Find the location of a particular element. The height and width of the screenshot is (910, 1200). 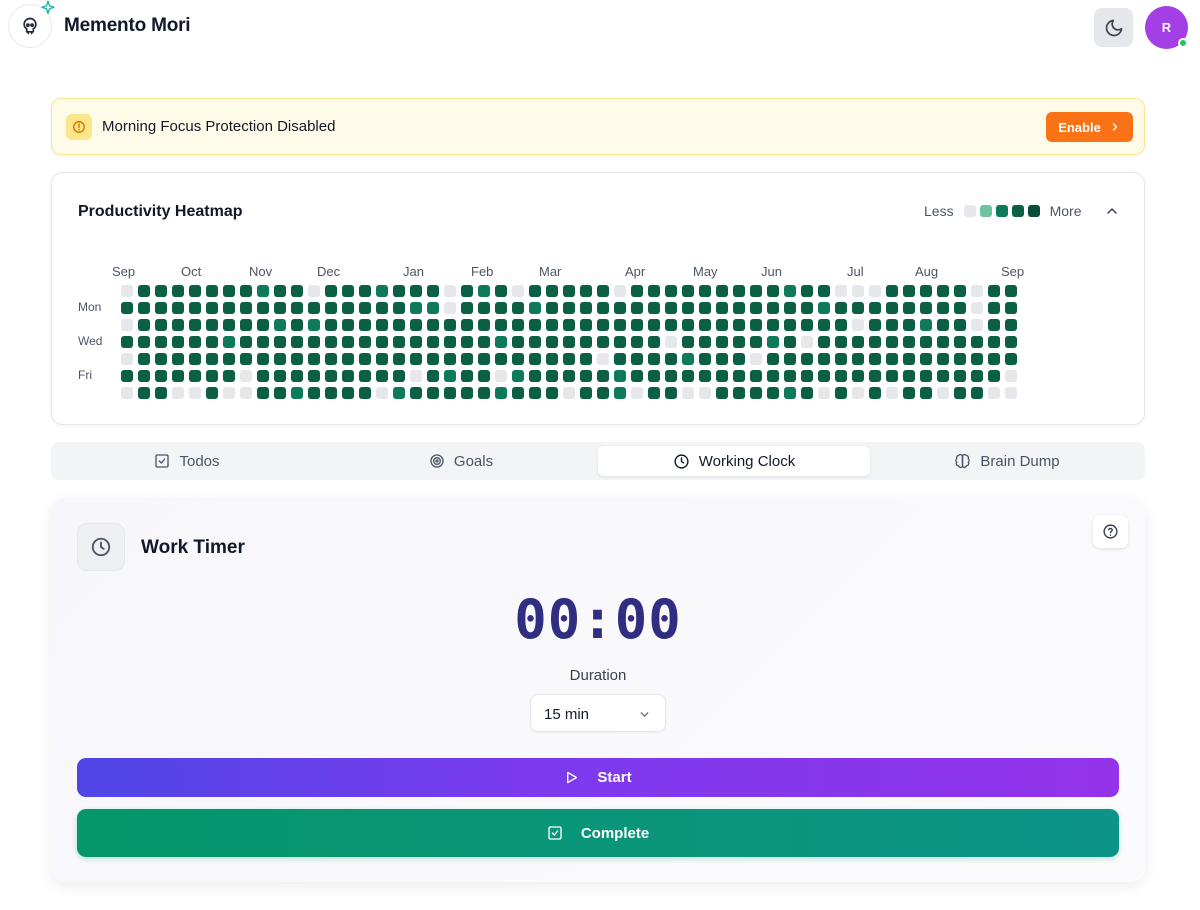

duration-select: 15 min is located at coordinates (598, 713).